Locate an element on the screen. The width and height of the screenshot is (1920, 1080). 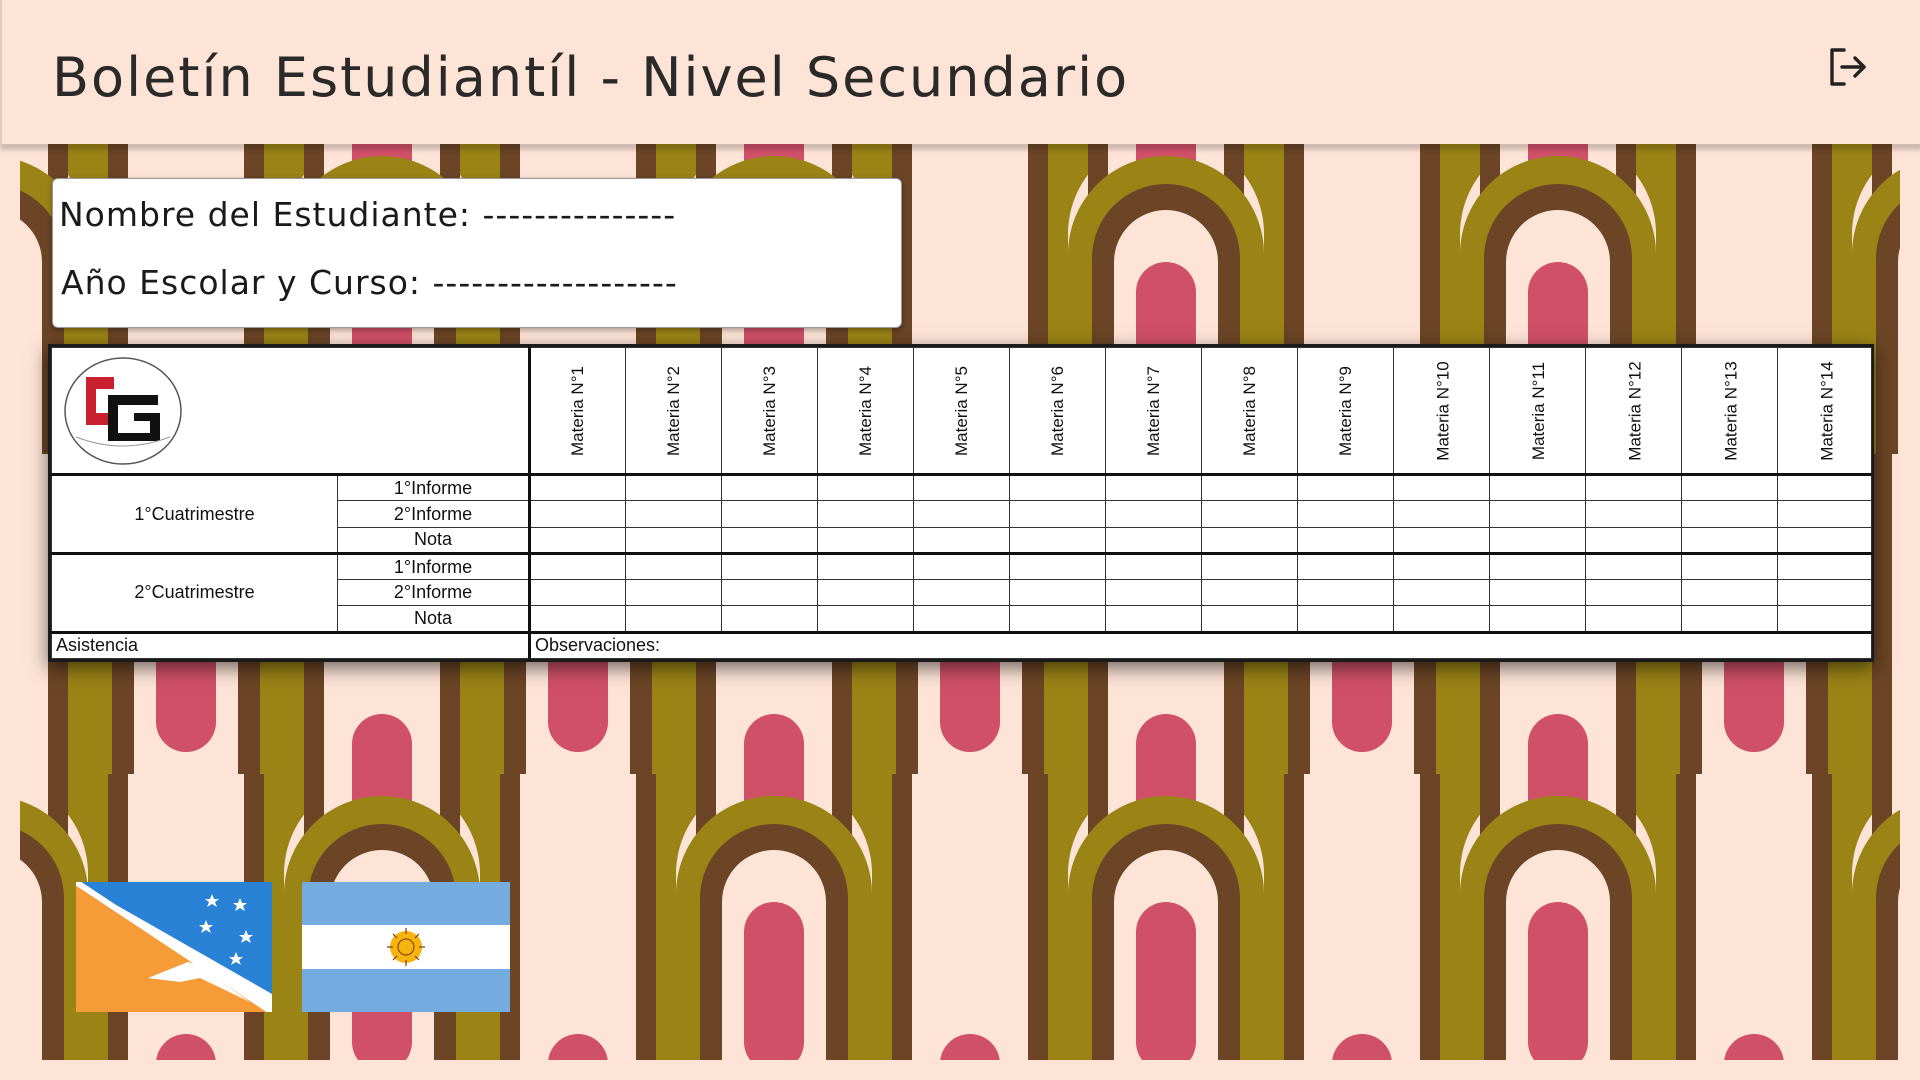
subject-header-13: Materia N°13 is located at coordinates (1729, 411).